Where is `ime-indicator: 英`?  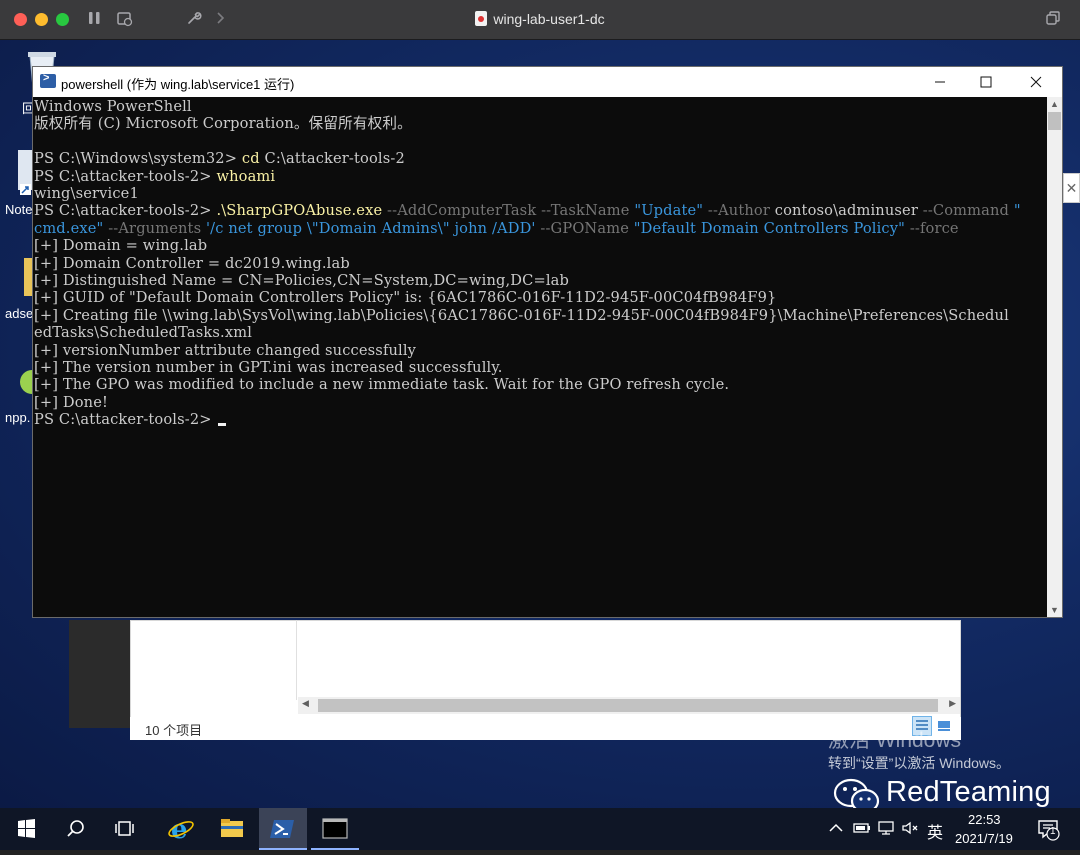
ime-indicator: 英 is located at coordinates (935, 831).